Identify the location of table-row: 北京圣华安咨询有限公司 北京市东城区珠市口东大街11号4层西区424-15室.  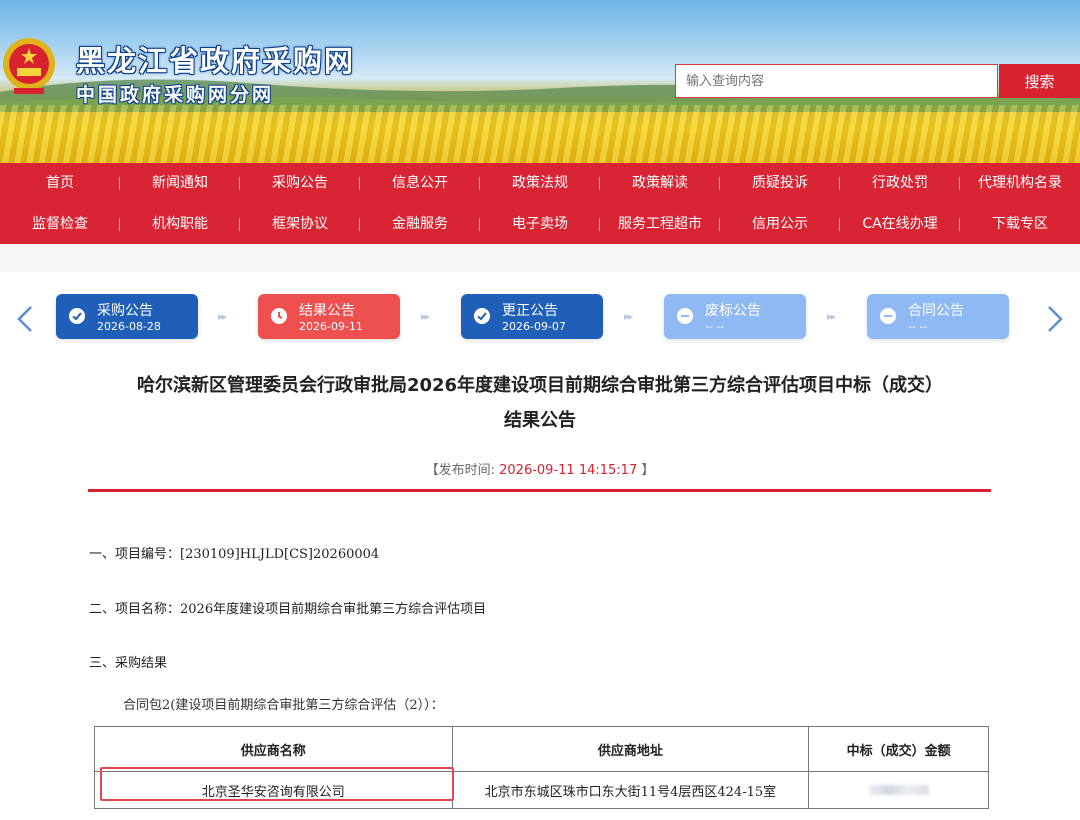
(541, 790).